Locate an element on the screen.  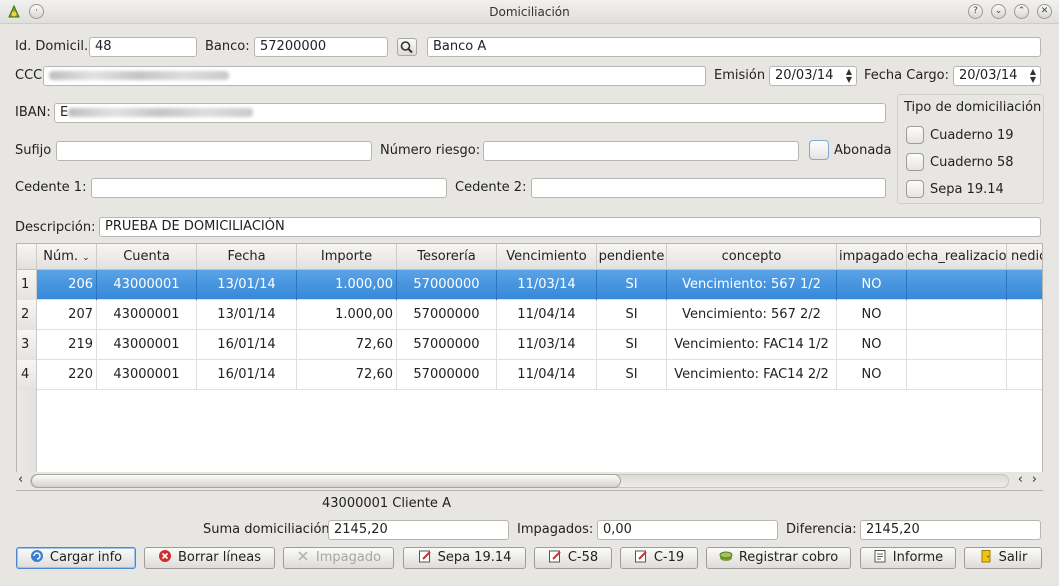
cell-concepto: Vencimiento: 567 1/2 is located at coordinates (752, 285).